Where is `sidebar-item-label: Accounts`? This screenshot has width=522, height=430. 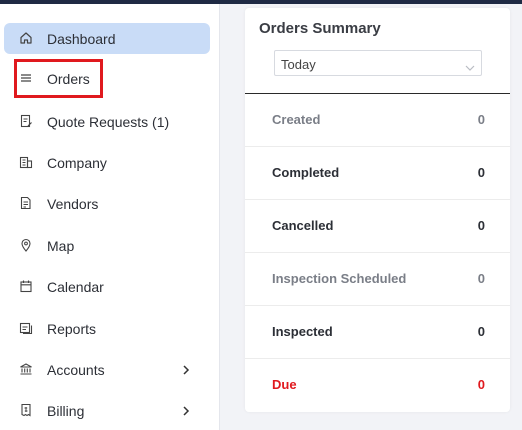 sidebar-item-label: Accounts is located at coordinates (76, 370).